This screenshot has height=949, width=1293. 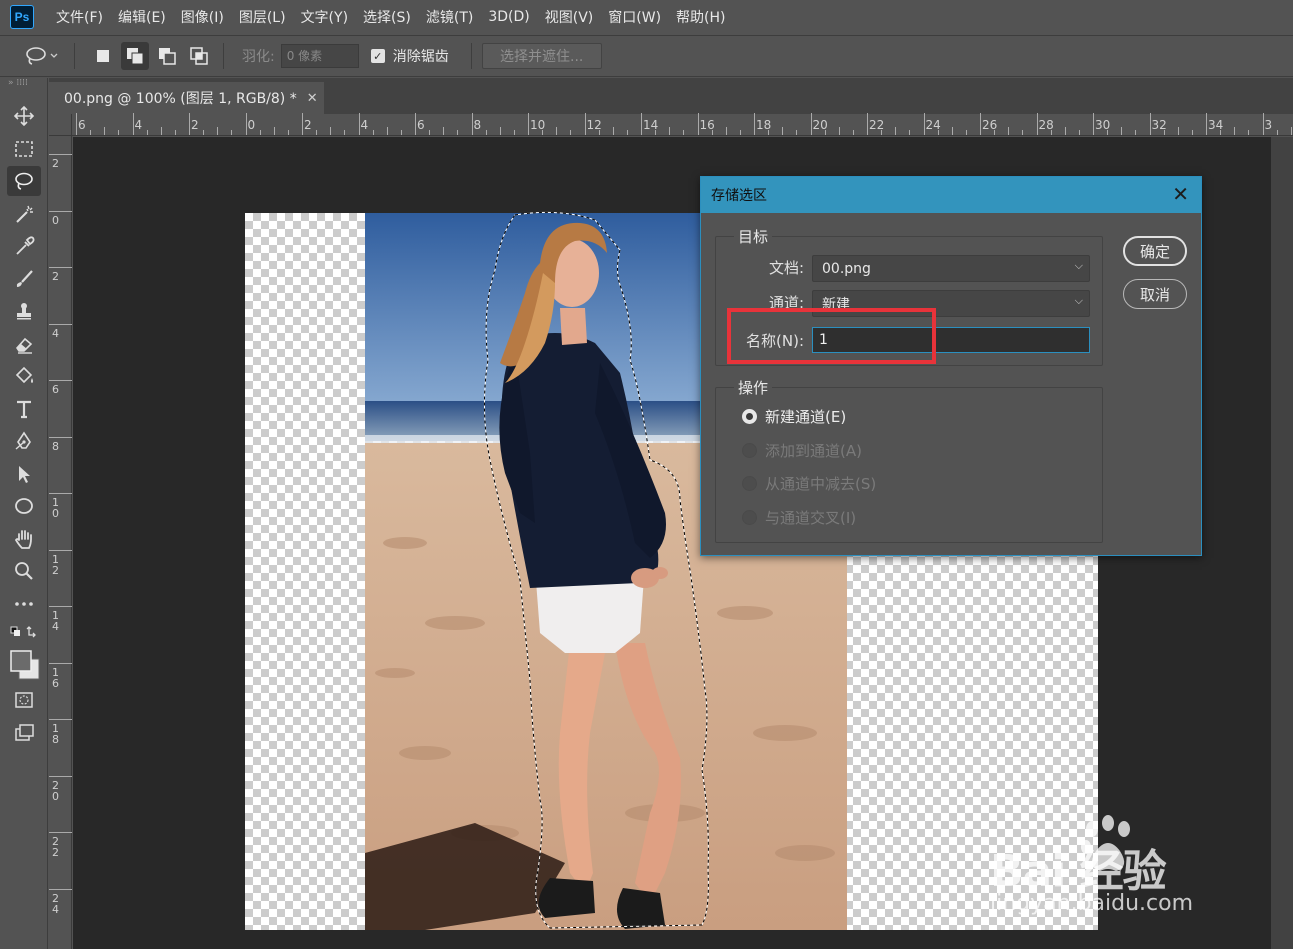 I want to click on lasso-icon, so click(x=24, y=181).